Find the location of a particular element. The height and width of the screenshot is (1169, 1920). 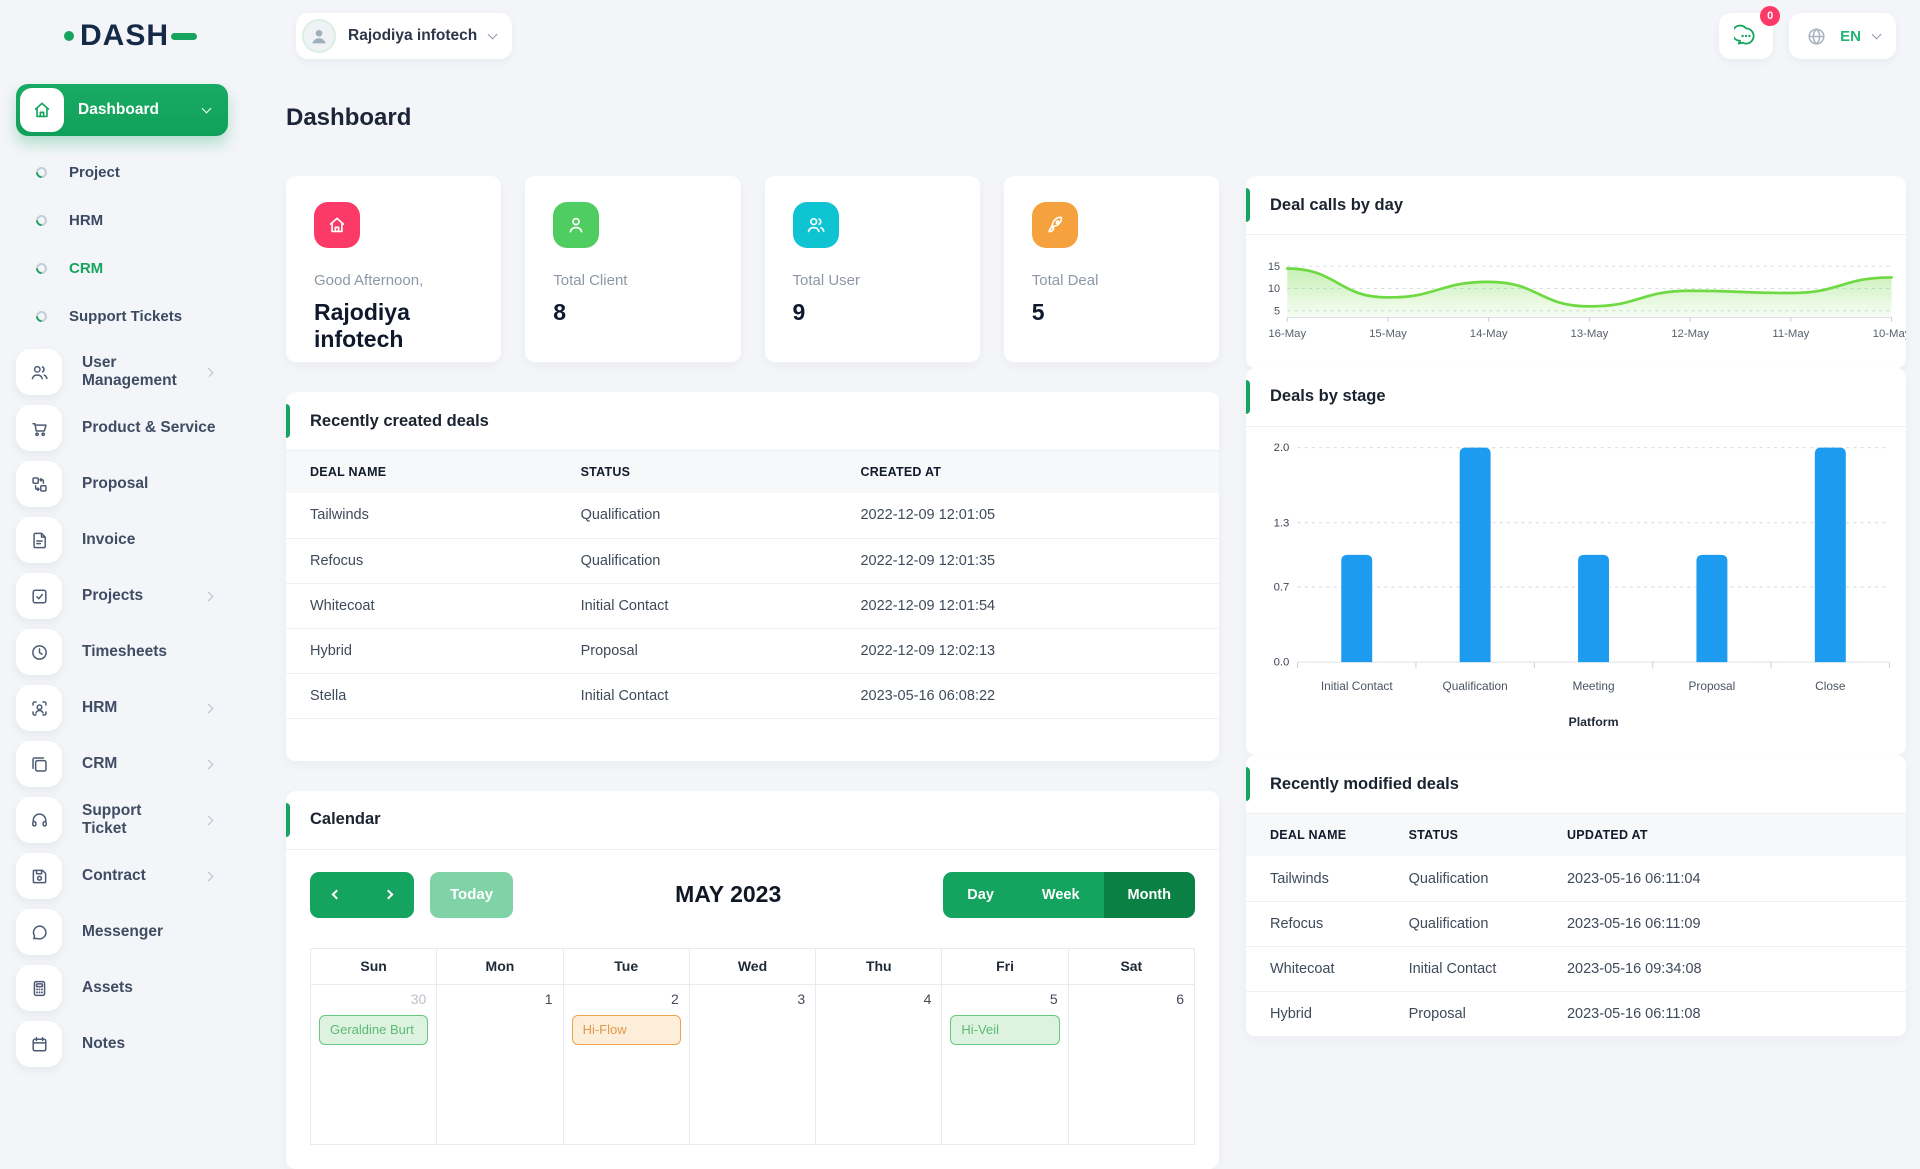

calendar-next-button is located at coordinates (388, 895).